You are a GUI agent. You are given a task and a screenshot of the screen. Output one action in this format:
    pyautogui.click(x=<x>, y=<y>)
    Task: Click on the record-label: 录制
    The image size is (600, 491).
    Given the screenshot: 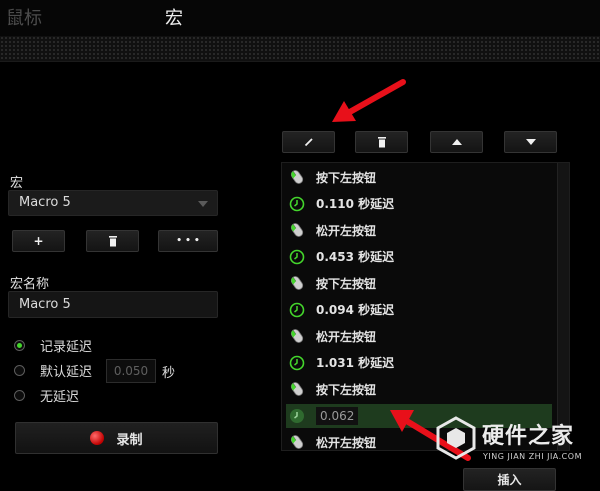 What is the action you would take?
    pyautogui.click(x=129, y=440)
    